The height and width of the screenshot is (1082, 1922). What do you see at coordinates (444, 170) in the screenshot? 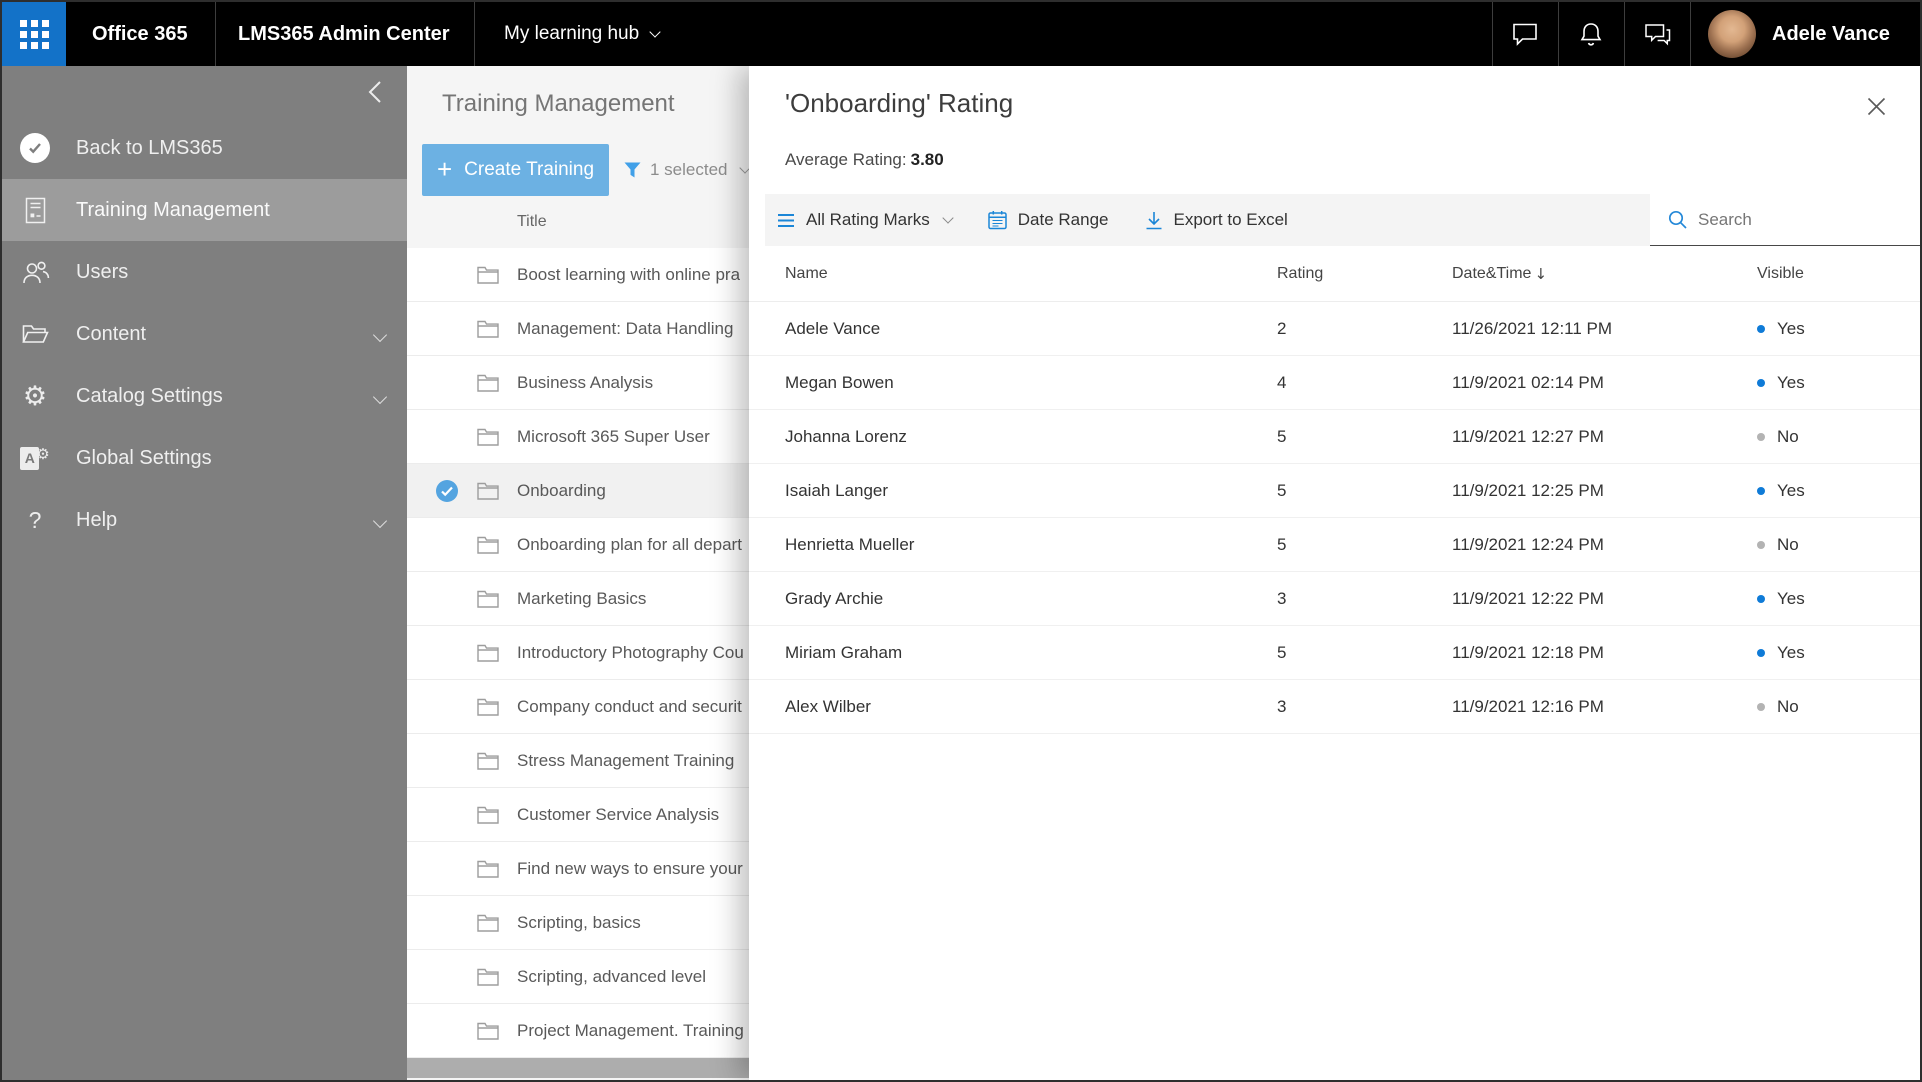
I see `plus-icon` at bounding box center [444, 170].